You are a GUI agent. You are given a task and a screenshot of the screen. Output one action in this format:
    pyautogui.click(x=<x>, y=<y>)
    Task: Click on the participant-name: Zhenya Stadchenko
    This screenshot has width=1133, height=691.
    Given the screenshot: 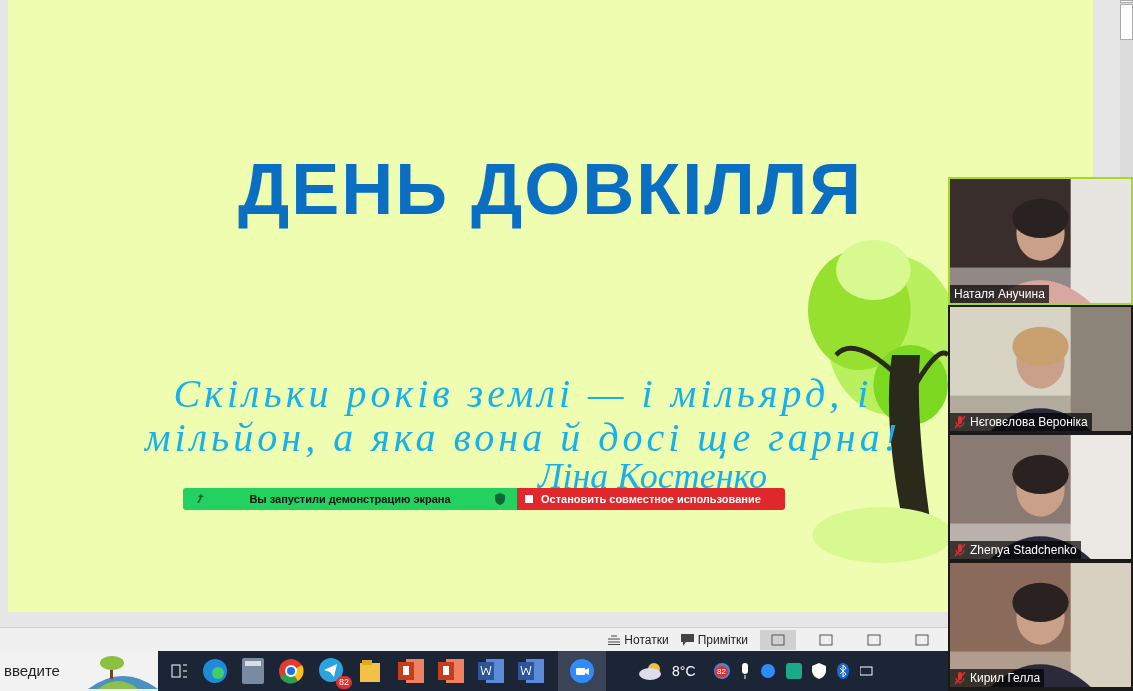 What is the action you would take?
    pyautogui.click(x=1023, y=550)
    